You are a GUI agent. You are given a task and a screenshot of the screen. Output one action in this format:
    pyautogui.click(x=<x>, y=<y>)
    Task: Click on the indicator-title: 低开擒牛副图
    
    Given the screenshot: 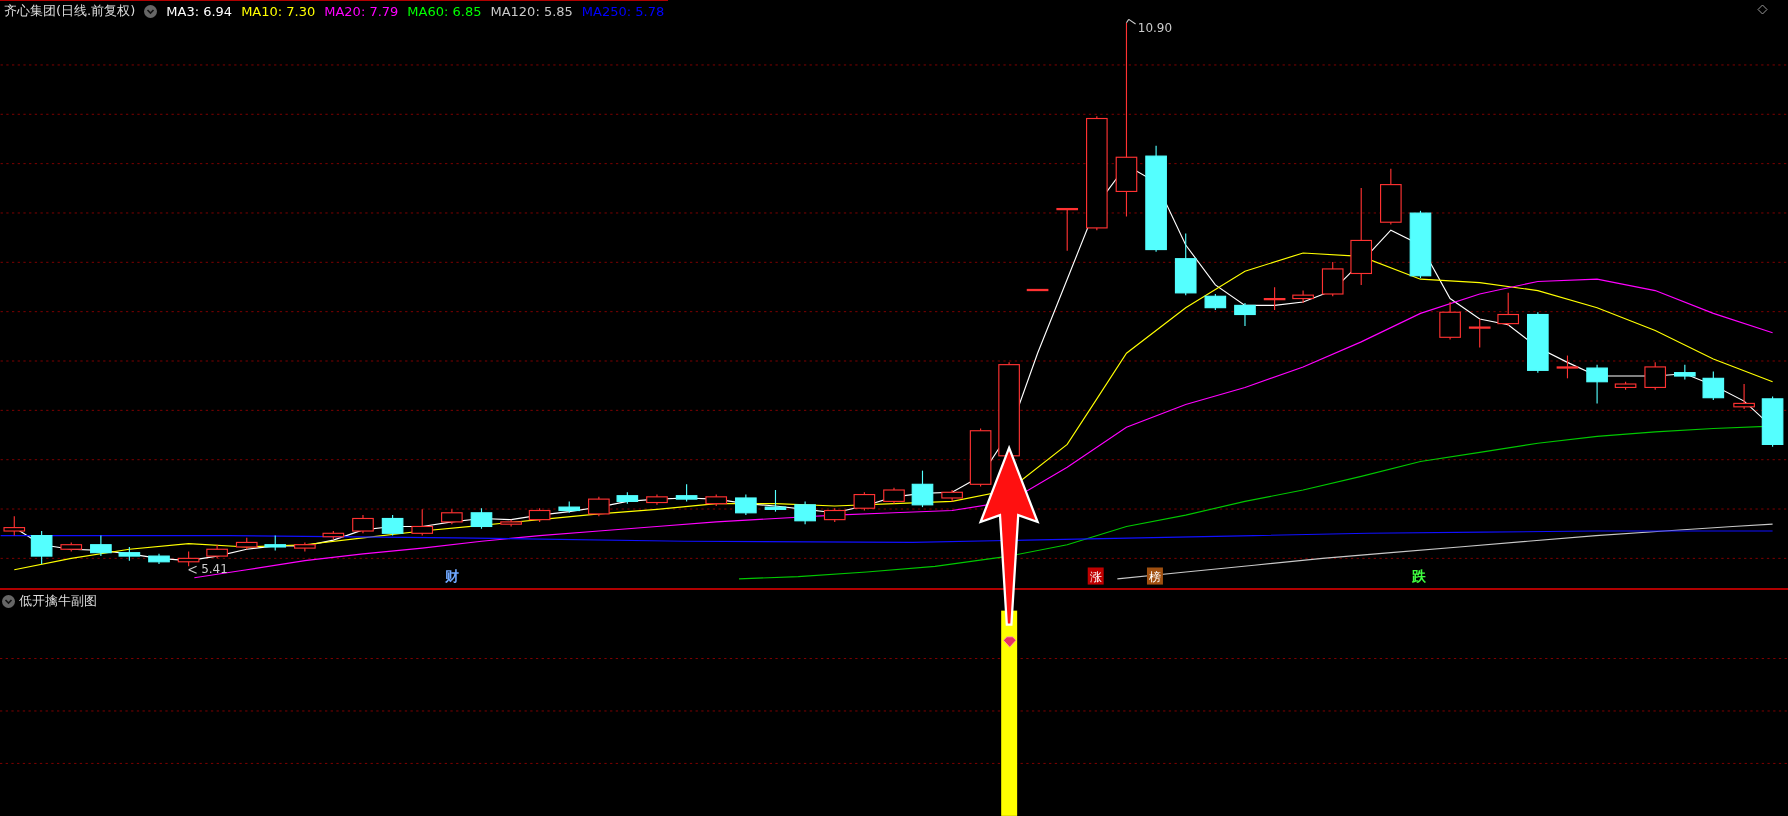 What is the action you would take?
    pyautogui.click(x=58, y=601)
    